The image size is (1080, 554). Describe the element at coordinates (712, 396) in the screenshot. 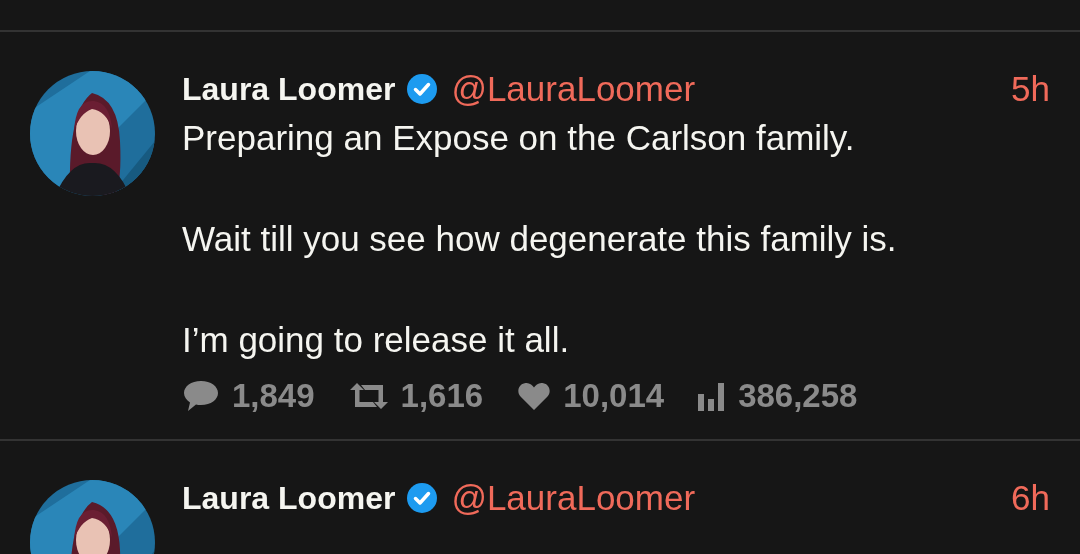

I see `bar-chart-icon` at that location.